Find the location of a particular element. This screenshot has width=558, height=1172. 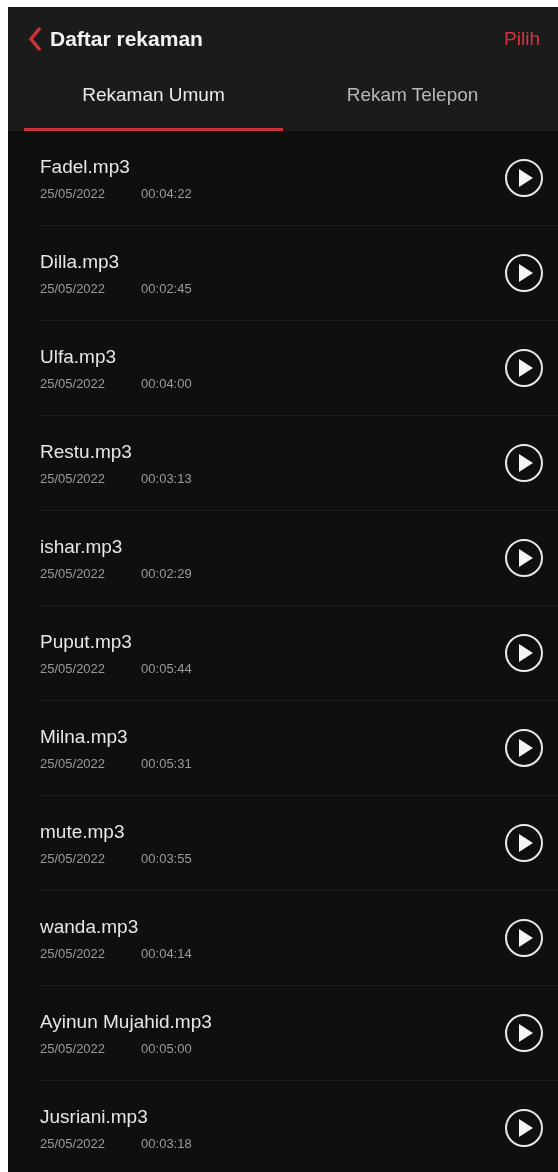

recording-duration: 00:03:13 is located at coordinates (166, 478).